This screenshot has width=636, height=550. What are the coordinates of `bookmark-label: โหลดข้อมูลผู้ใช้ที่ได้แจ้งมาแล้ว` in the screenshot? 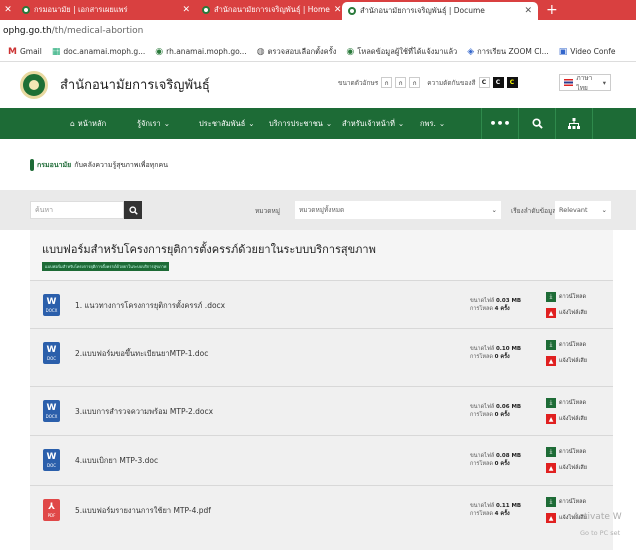 It's located at (407, 51).